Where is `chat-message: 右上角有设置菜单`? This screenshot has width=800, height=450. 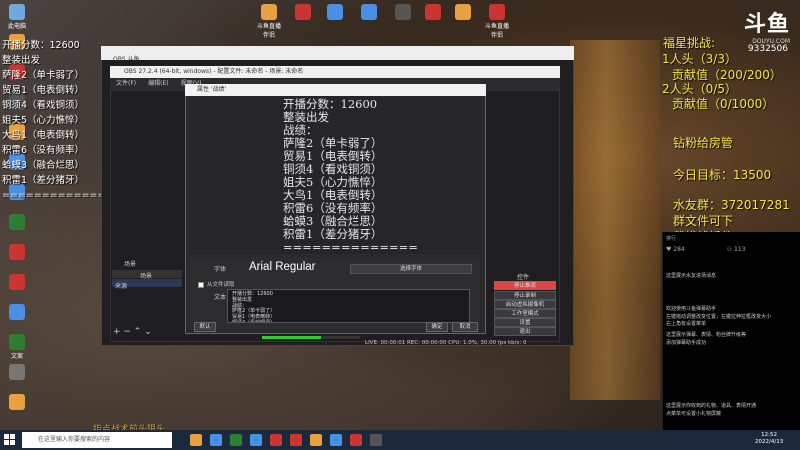
chat-message: 右上角有设置菜单 is located at coordinates (686, 324).